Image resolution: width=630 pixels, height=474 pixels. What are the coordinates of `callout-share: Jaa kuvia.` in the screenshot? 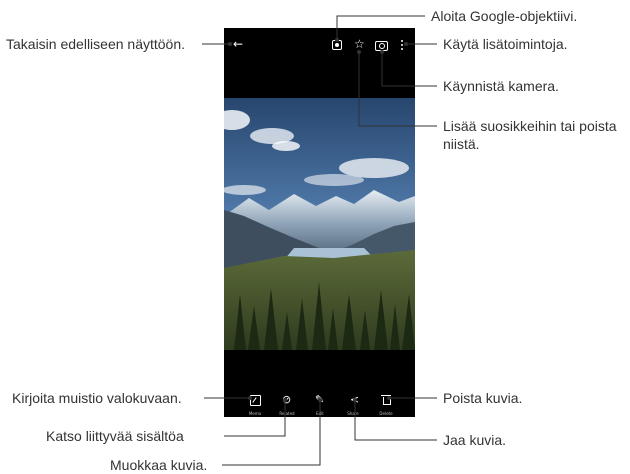 It's located at (475, 440).